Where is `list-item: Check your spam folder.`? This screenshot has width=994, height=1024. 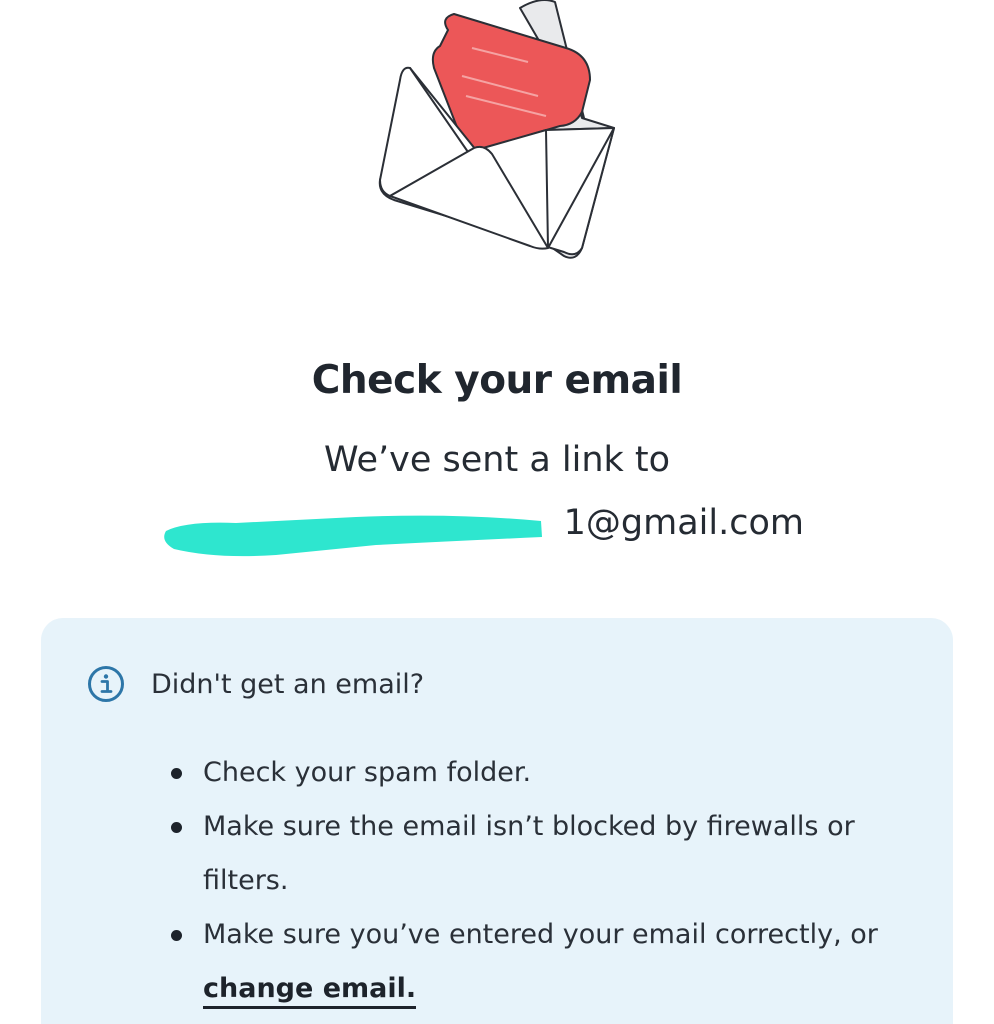 list-item: Check your spam folder. is located at coordinates (529, 773).